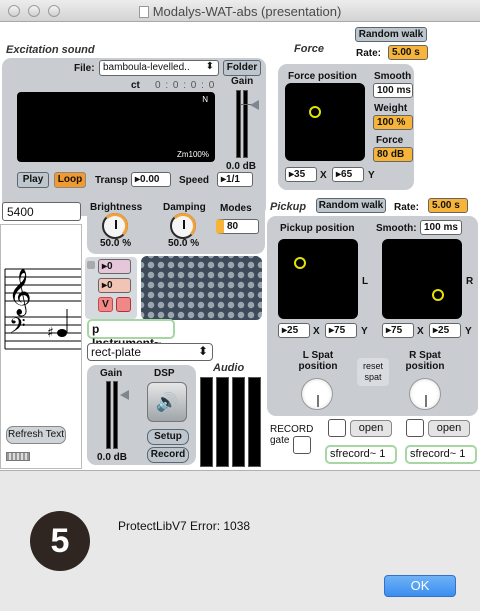  What do you see at coordinates (123, 304) in the screenshot?
I see `red-toggle` at bounding box center [123, 304].